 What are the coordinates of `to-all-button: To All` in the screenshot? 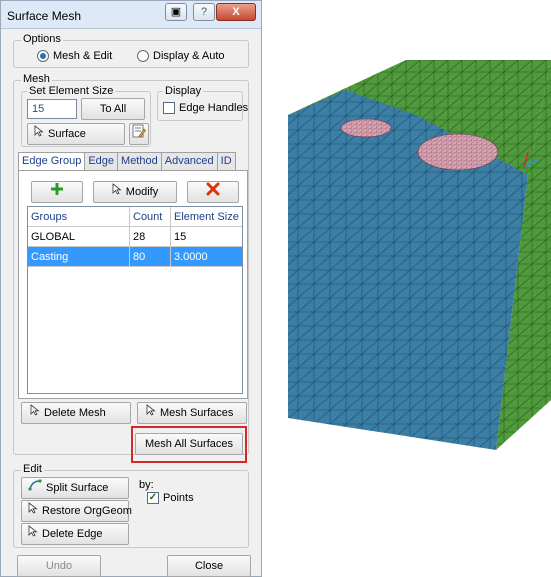 It's located at (113, 109).